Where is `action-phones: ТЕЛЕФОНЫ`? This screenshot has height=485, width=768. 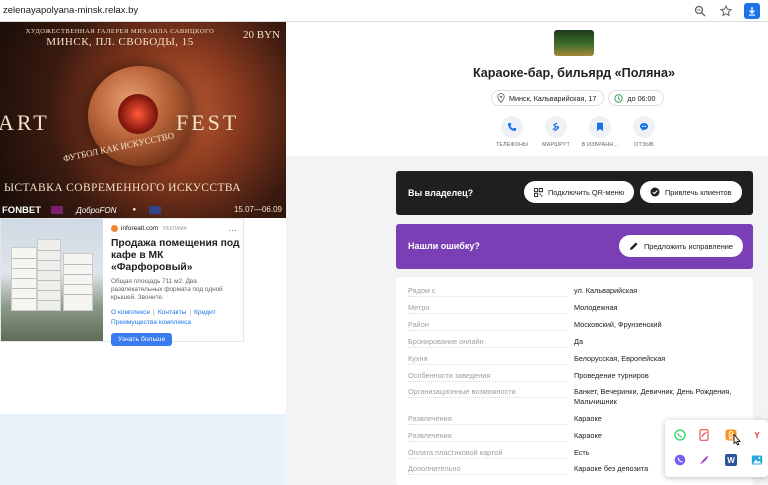
action-phones: ТЕЛЕФОНЫ is located at coordinates (512, 132).